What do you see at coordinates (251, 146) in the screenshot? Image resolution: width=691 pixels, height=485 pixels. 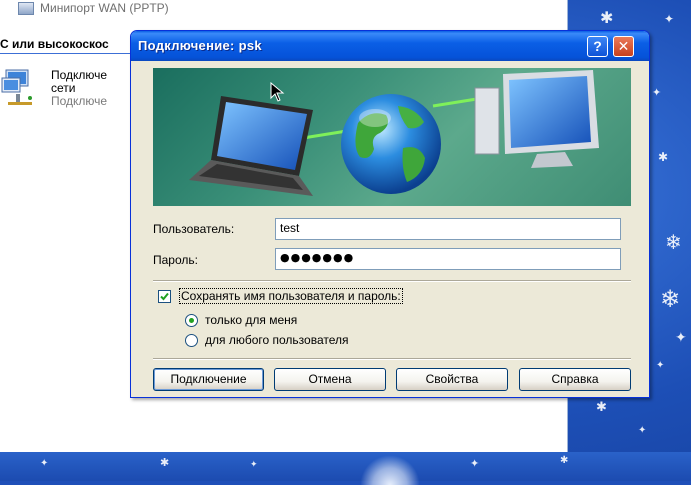 I see `laptop-icon` at bounding box center [251, 146].